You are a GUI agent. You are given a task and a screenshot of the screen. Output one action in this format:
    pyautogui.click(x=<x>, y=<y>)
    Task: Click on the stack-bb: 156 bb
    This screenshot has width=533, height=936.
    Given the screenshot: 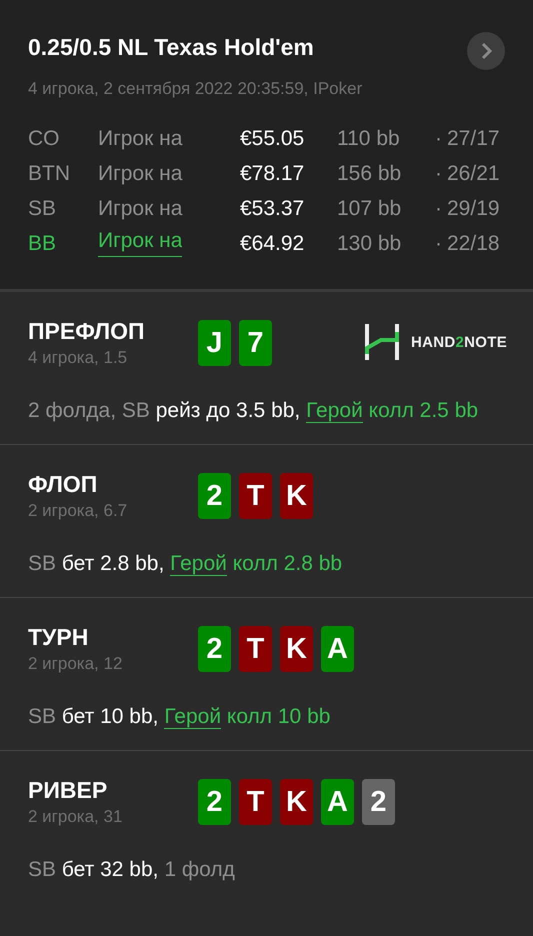 What is the action you would take?
    pyautogui.click(x=369, y=174)
    